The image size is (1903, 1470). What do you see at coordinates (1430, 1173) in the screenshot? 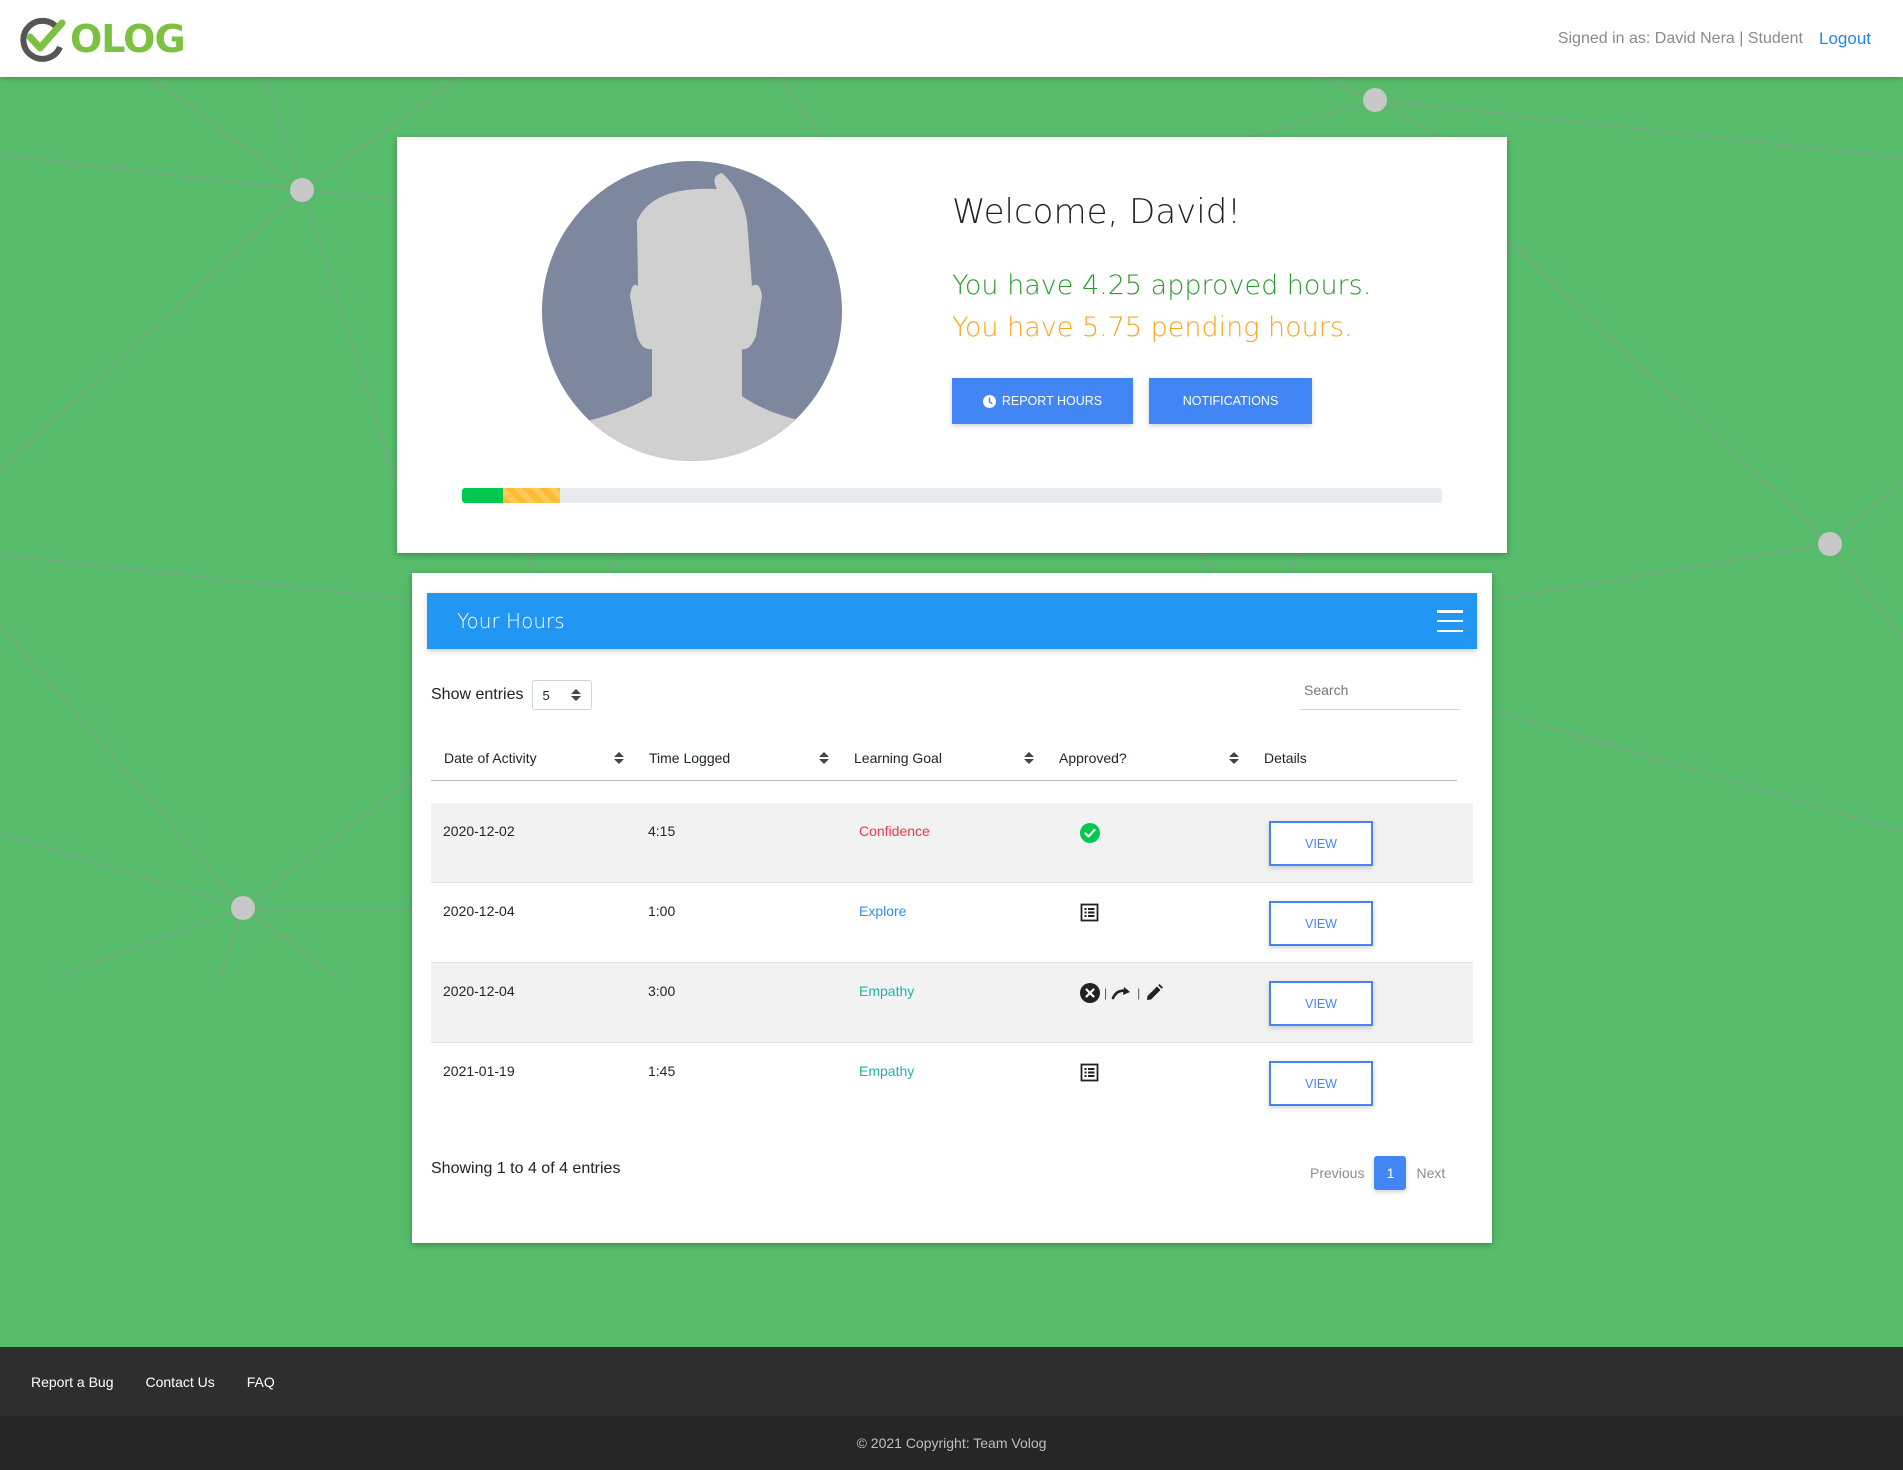
I see `next-page-button: Next` at bounding box center [1430, 1173].